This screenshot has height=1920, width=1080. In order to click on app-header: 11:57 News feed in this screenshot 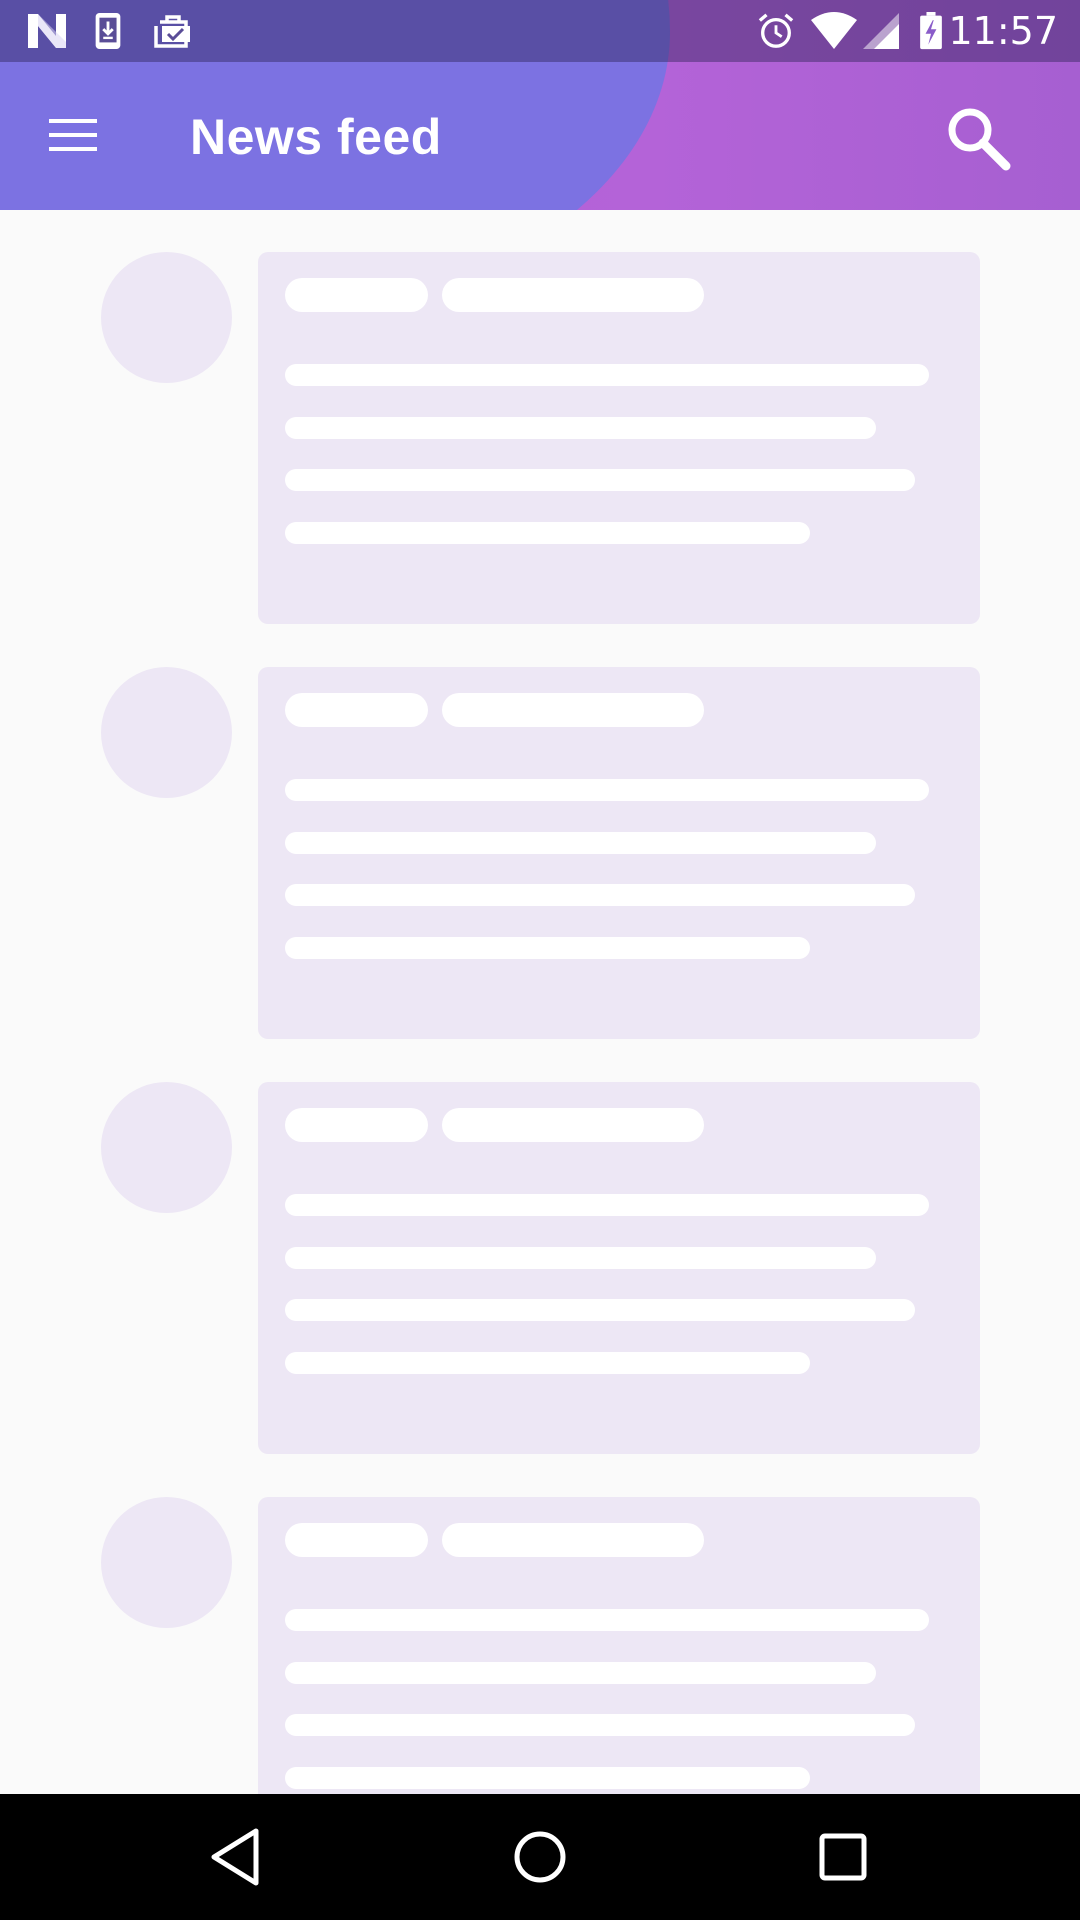, I will do `click(540, 105)`.